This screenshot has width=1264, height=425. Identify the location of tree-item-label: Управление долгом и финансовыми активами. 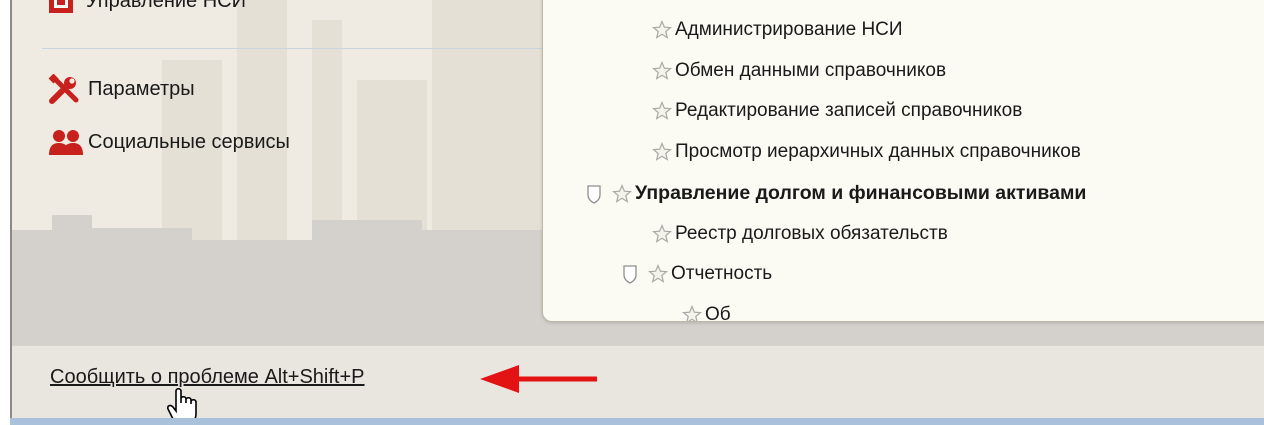
(861, 193).